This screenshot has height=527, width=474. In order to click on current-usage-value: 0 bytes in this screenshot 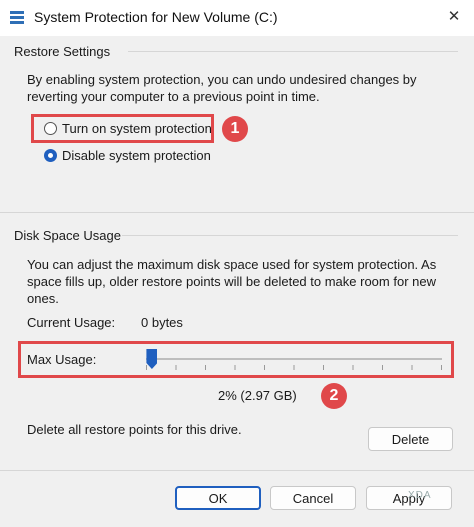, I will do `click(162, 322)`.